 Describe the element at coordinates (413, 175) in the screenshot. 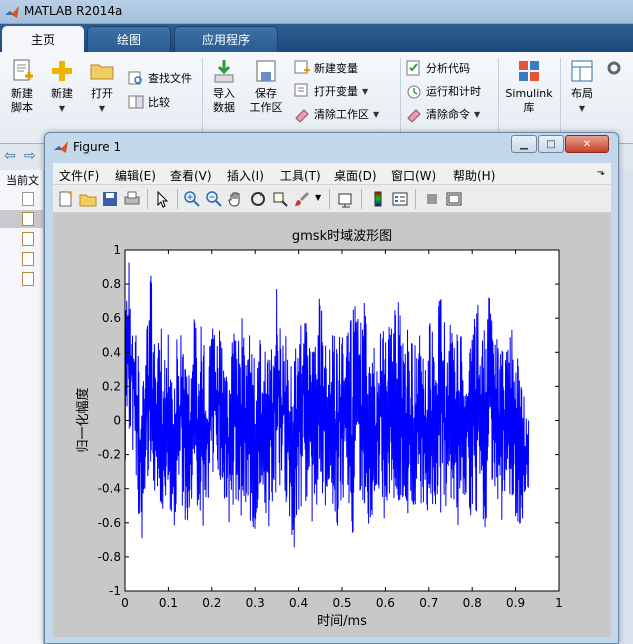

I see `menu-window: 窗口(W)` at that location.